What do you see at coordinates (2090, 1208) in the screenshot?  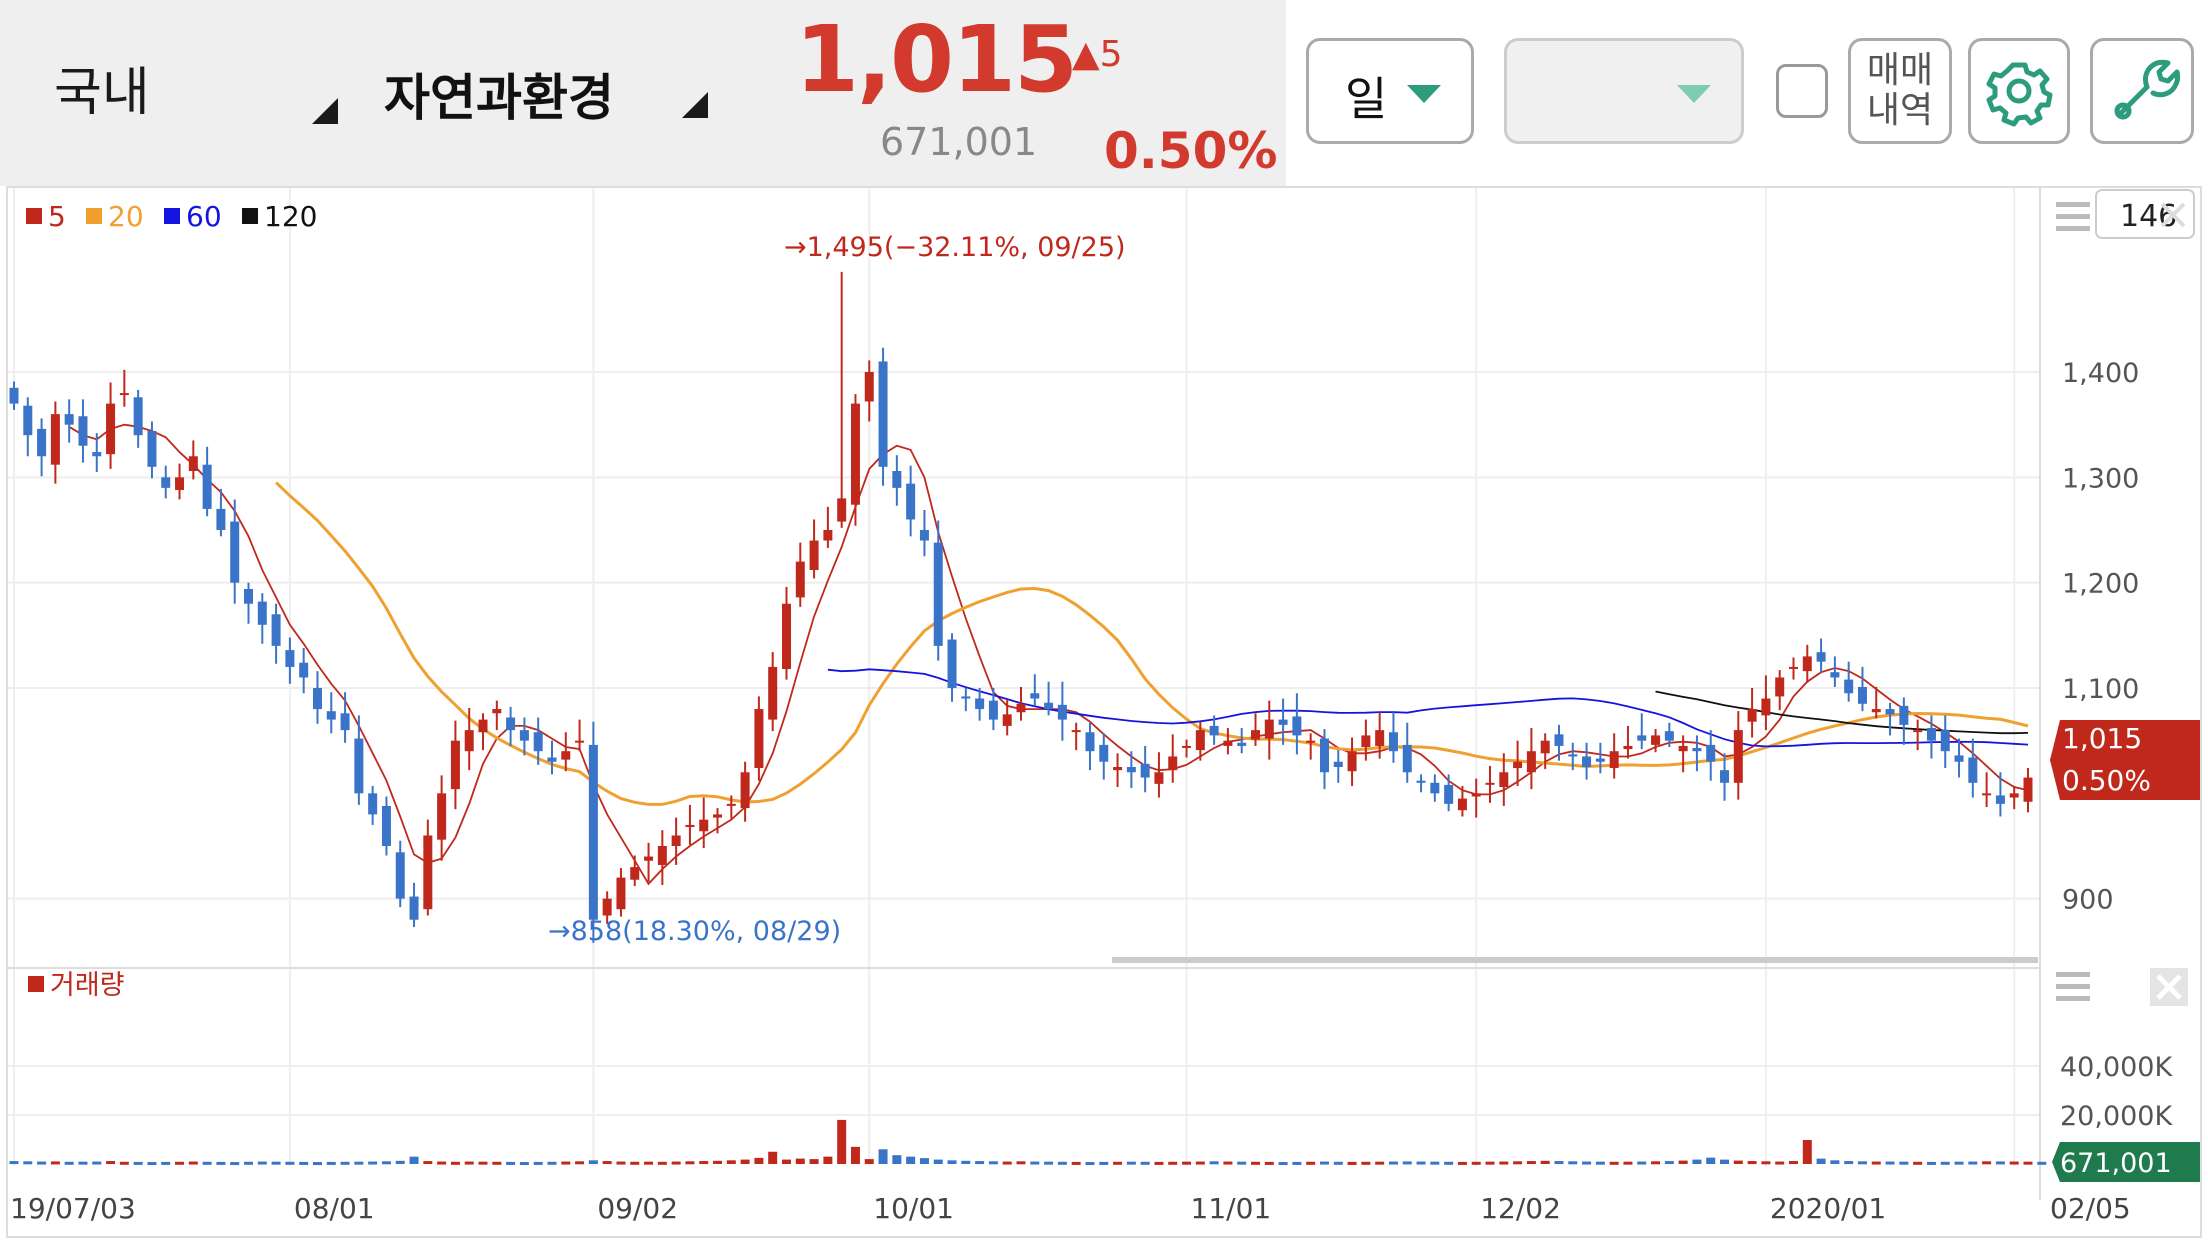 I see `date-tick-label: 02/05` at bounding box center [2090, 1208].